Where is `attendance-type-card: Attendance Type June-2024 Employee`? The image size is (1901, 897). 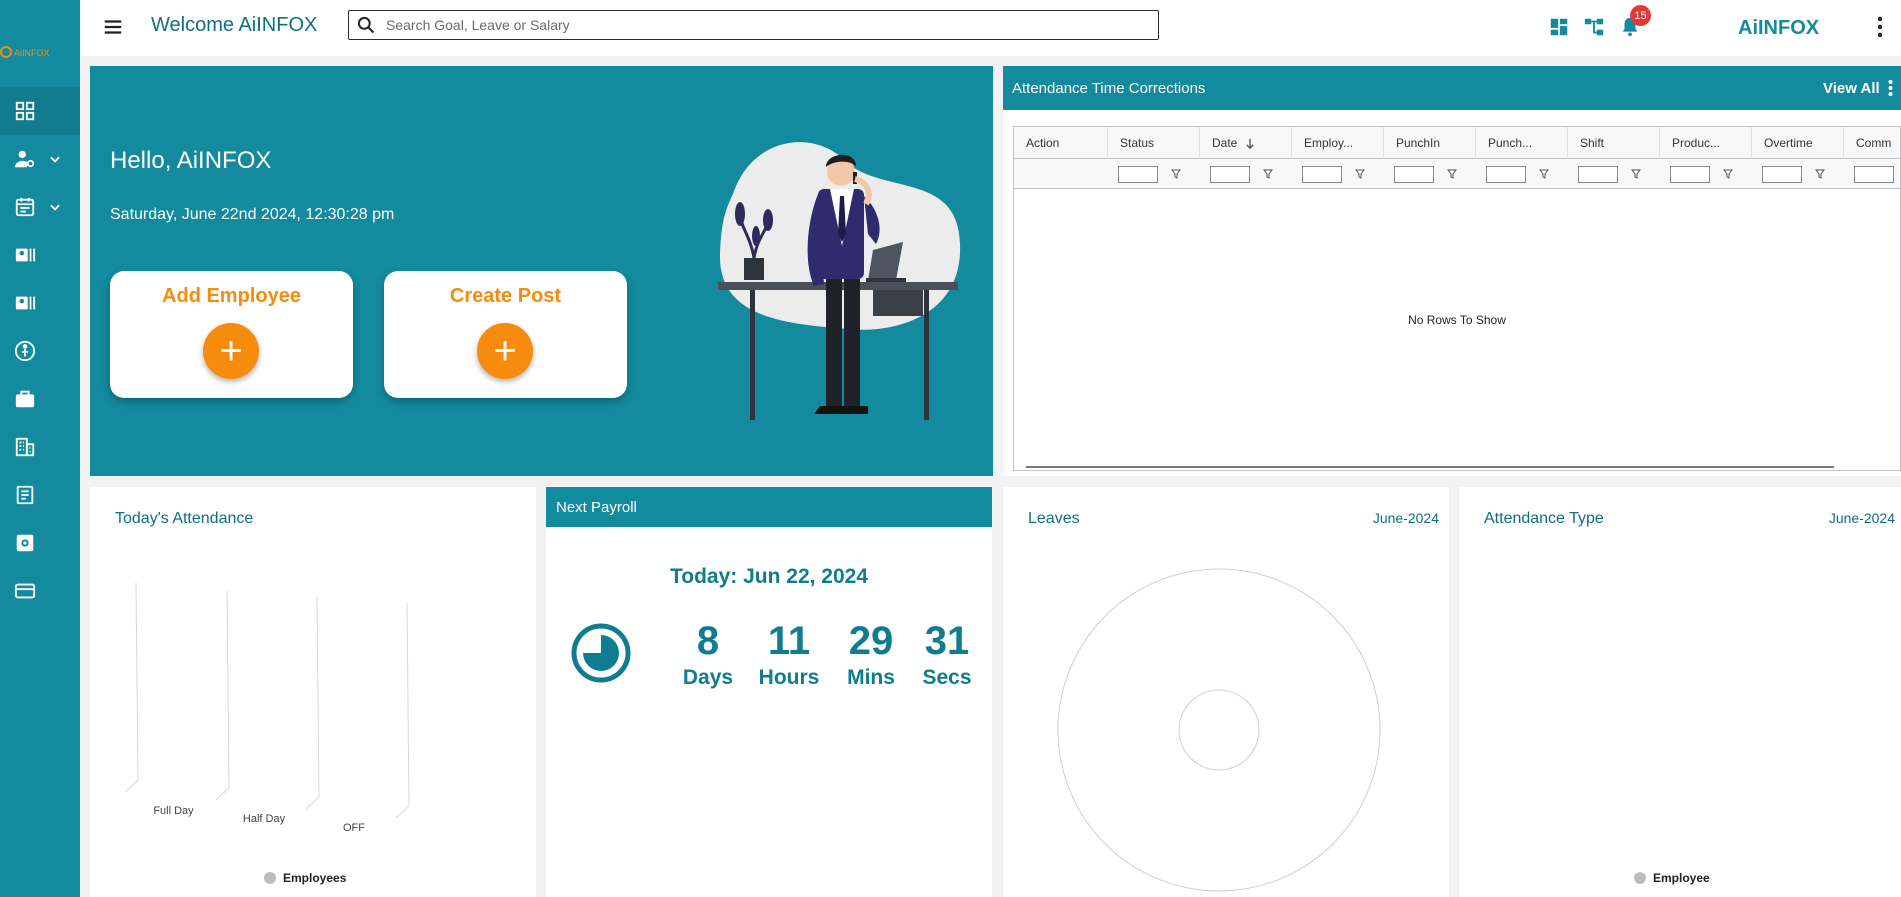
attendance-type-card: Attendance Type June-2024 Employee is located at coordinates (1680, 692).